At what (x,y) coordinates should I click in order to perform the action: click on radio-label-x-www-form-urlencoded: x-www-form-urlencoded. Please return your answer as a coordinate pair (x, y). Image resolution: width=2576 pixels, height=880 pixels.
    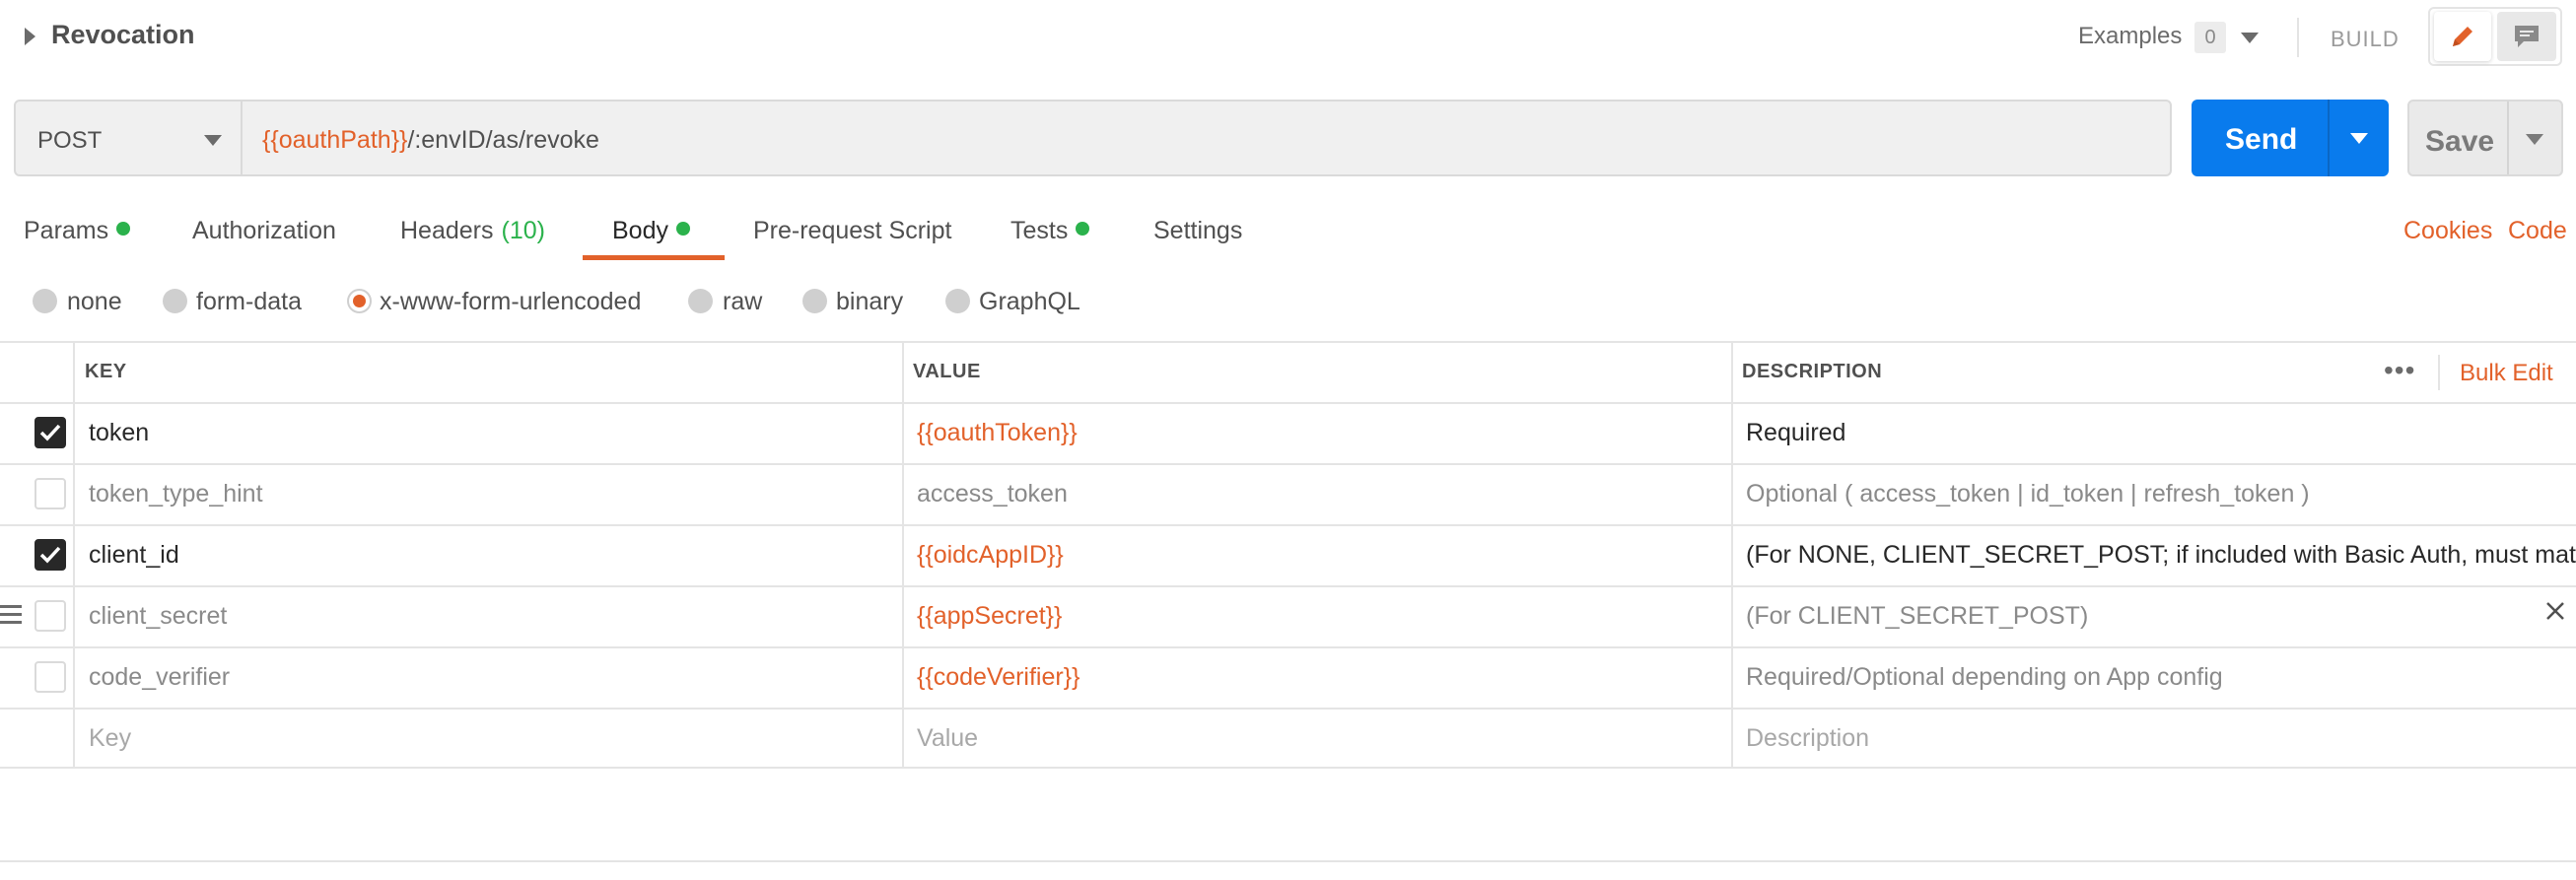
    Looking at the image, I should click on (511, 302).